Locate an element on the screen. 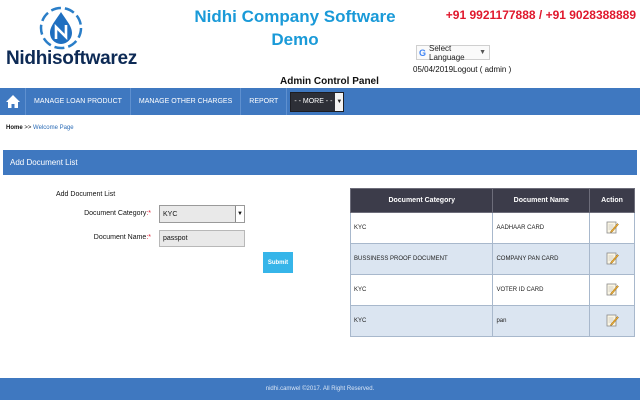 The image size is (640, 400). document-category-select: KYC ▼ is located at coordinates (202, 214).